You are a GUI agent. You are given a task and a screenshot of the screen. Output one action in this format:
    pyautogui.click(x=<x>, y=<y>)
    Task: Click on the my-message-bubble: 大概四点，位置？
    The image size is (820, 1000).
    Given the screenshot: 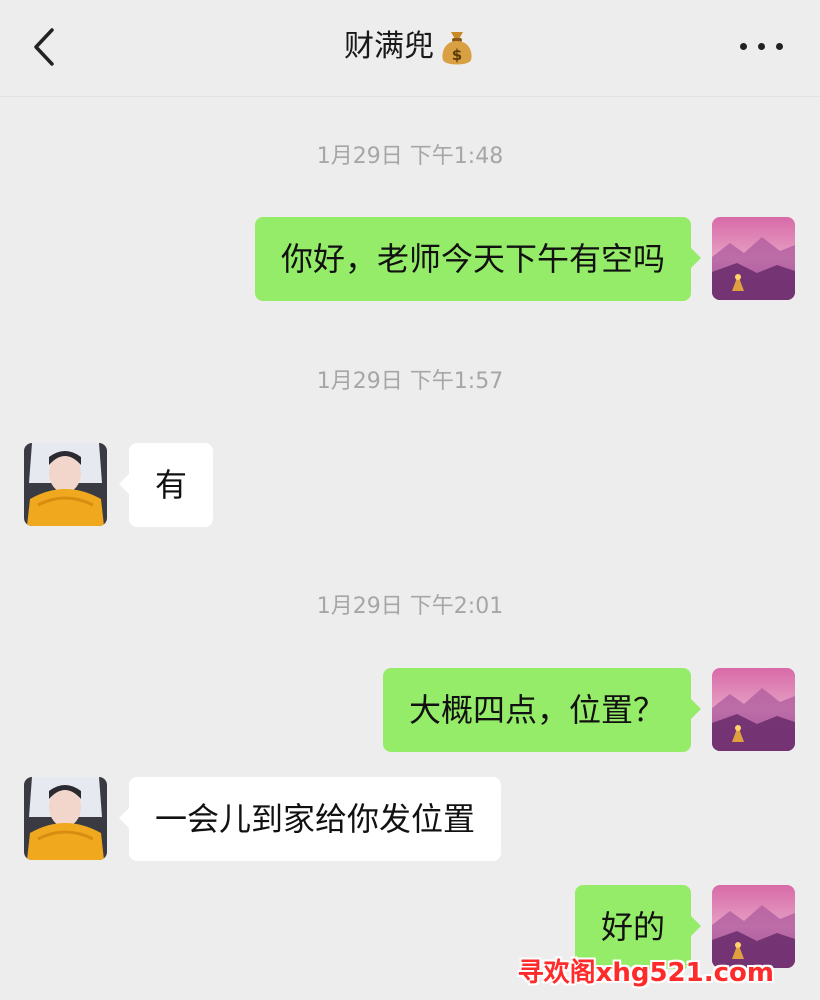 What is the action you would take?
    pyautogui.click(x=542, y=710)
    